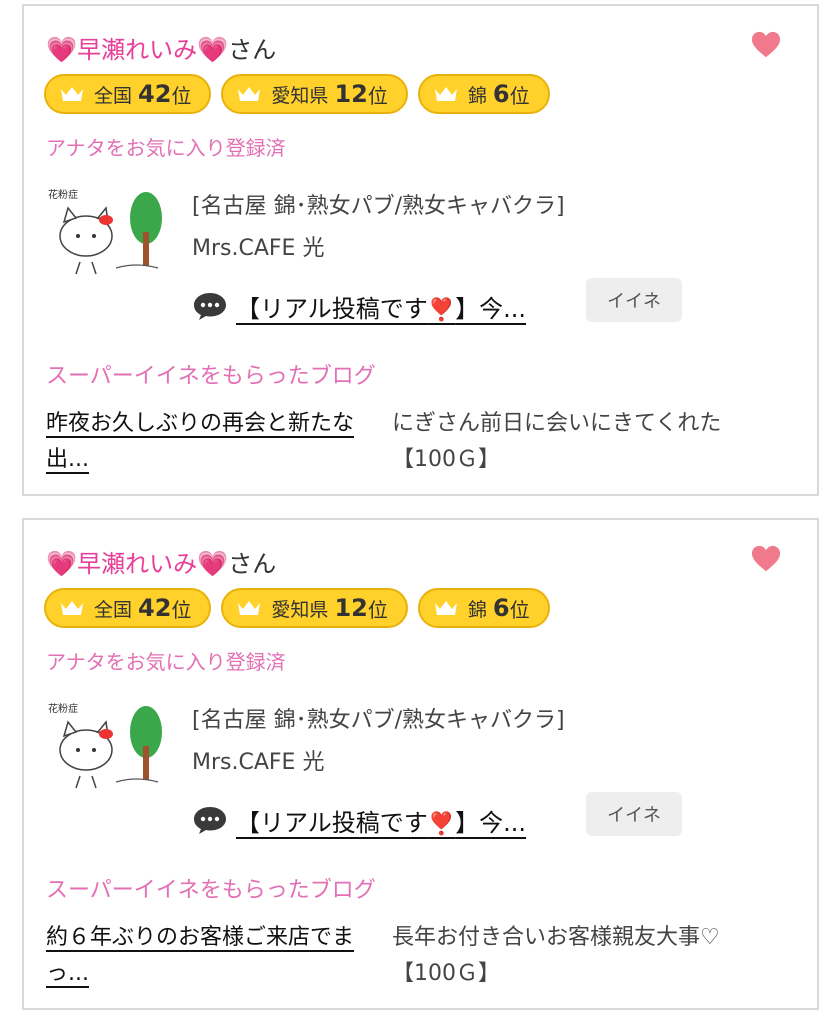  What do you see at coordinates (557, 423) in the screenshot?
I see `blog-excerpt-text: にぎさん前日に会いにきてくれた` at bounding box center [557, 423].